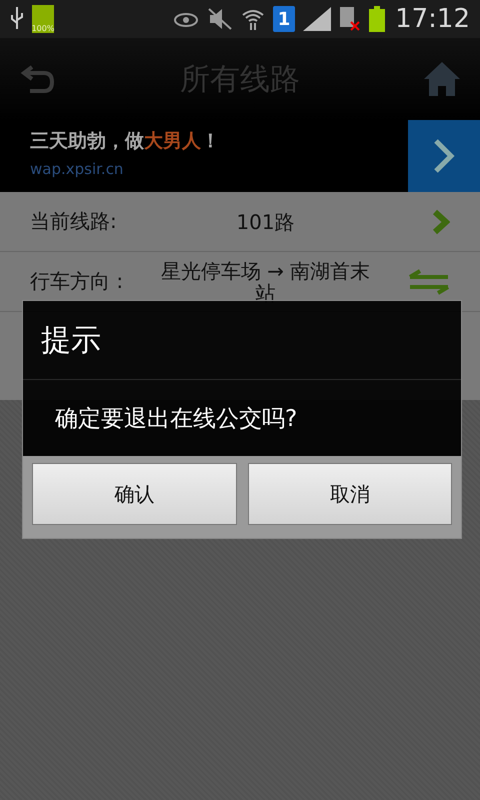  I want to click on eye-icon, so click(186, 19).